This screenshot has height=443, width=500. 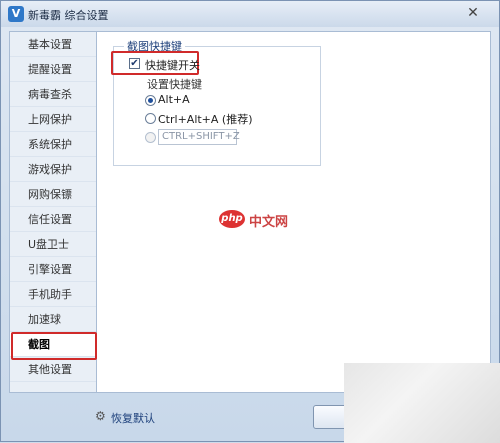 I want to click on sidebar-item-speed-ball: 加速球, so click(x=53, y=319).